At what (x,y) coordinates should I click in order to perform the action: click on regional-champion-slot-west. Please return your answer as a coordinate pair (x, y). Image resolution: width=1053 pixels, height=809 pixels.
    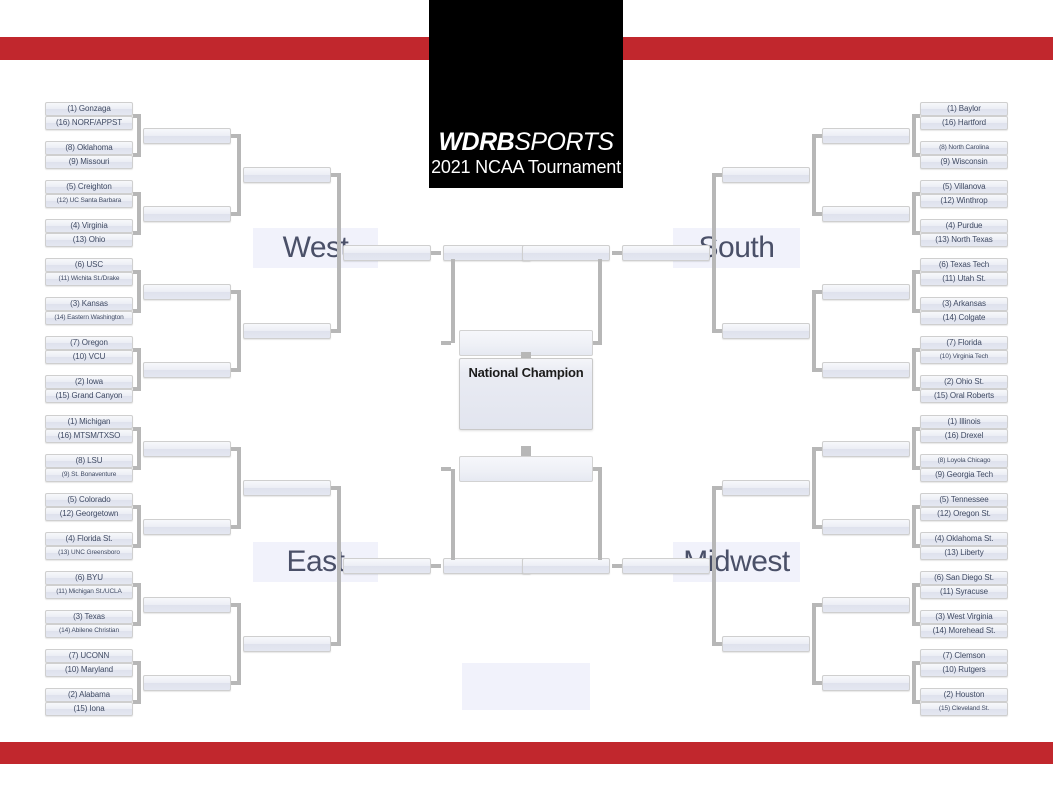
    Looking at the image, I should click on (487, 252).